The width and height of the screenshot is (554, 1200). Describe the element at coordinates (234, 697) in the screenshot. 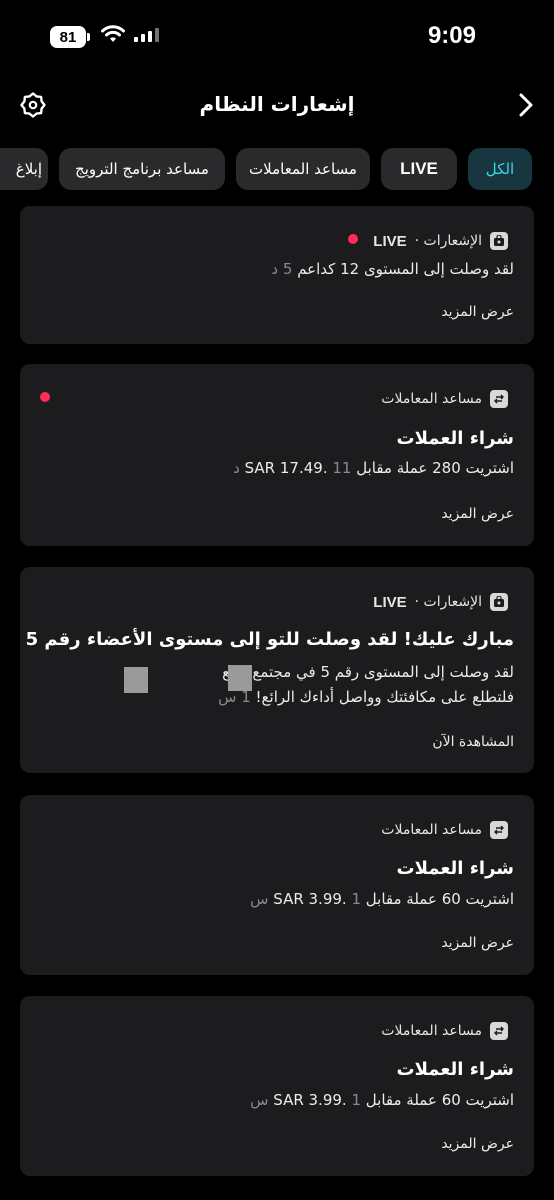

I see `timestamp: 1 س` at that location.